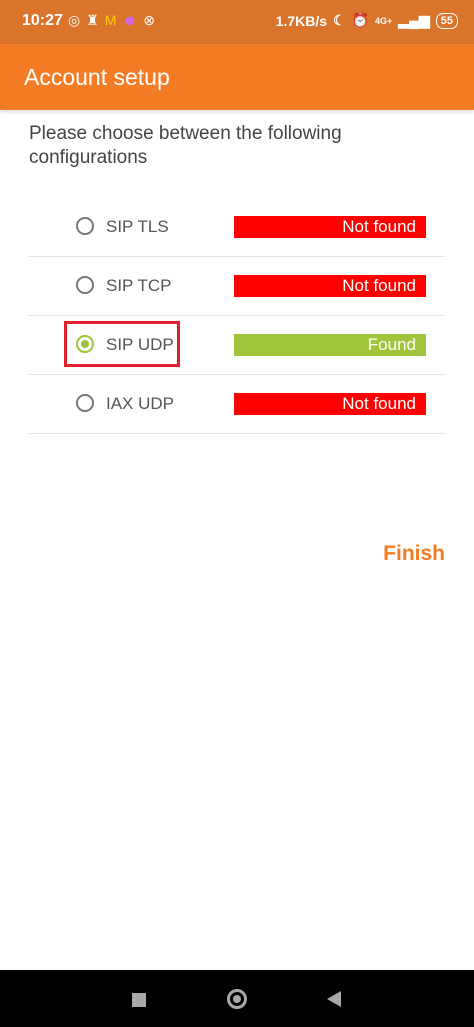  I want to click on config-row-sip-udp: SIP UDP Found, so click(236, 345).